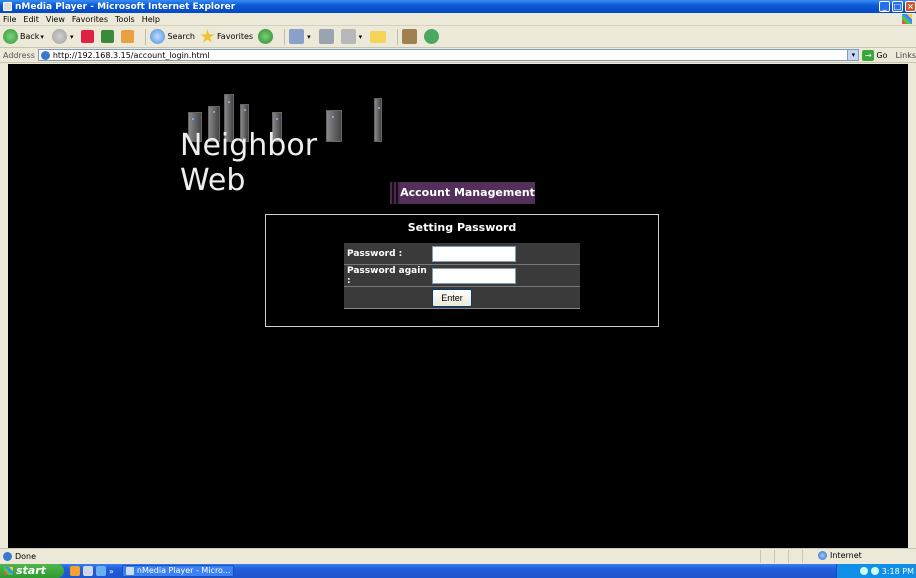  I want to click on print-button, so click(327, 36).